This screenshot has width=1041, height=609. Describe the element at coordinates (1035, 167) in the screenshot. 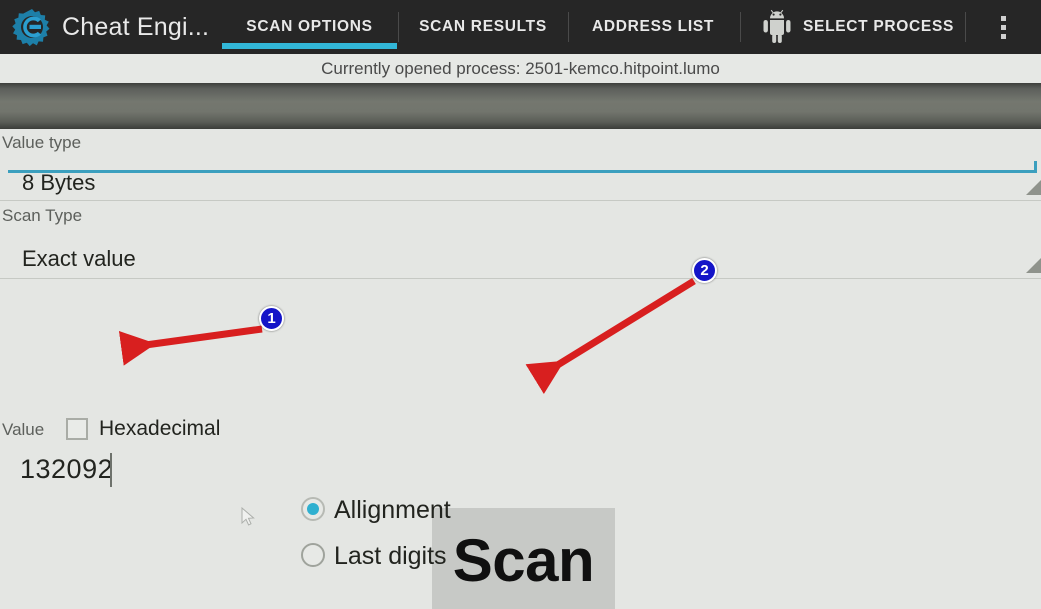

I see `value-input-underline-tick` at that location.